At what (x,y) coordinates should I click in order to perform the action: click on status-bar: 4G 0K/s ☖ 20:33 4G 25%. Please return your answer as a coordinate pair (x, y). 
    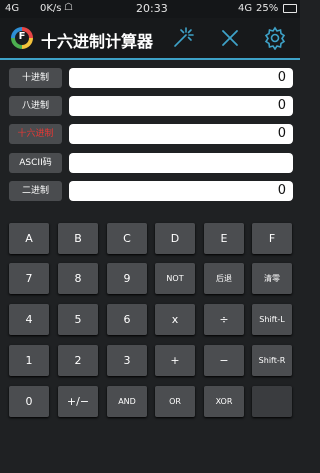
    Looking at the image, I should click on (150, 9).